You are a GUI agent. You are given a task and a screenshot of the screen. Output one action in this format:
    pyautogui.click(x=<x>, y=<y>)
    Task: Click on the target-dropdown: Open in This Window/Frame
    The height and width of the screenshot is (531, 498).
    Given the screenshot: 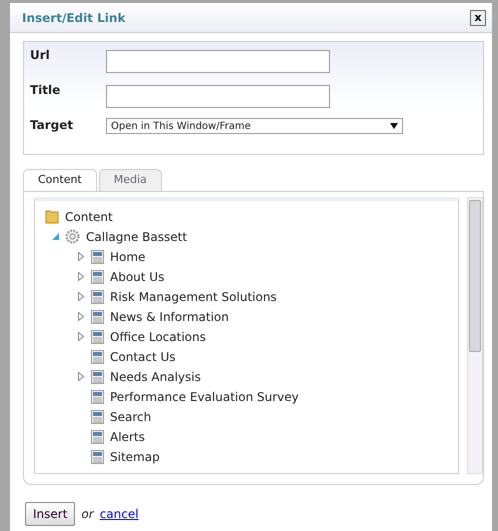 What is the action you would take?
    pyautogui.click(x=254, y=126)
    